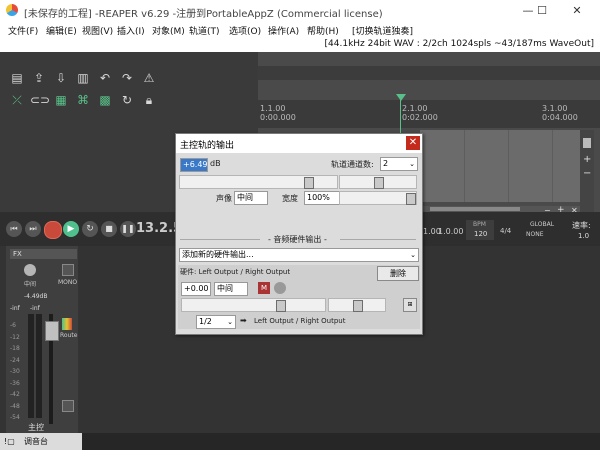  I want to click on width-field: 100%, so click(322, 198).